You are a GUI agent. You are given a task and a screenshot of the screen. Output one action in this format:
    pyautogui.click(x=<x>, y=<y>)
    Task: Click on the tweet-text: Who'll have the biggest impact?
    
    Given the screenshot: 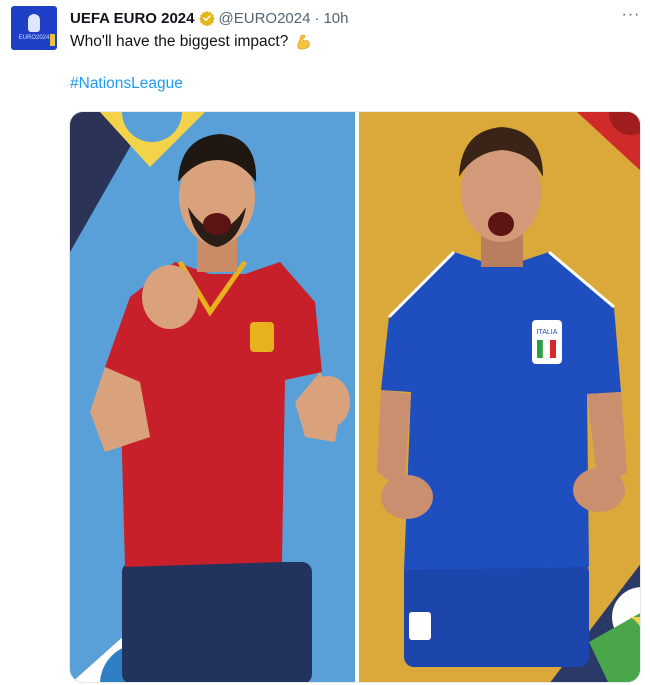 What is the action you would take?
    pyautogui.click(x=179, y=41)
    